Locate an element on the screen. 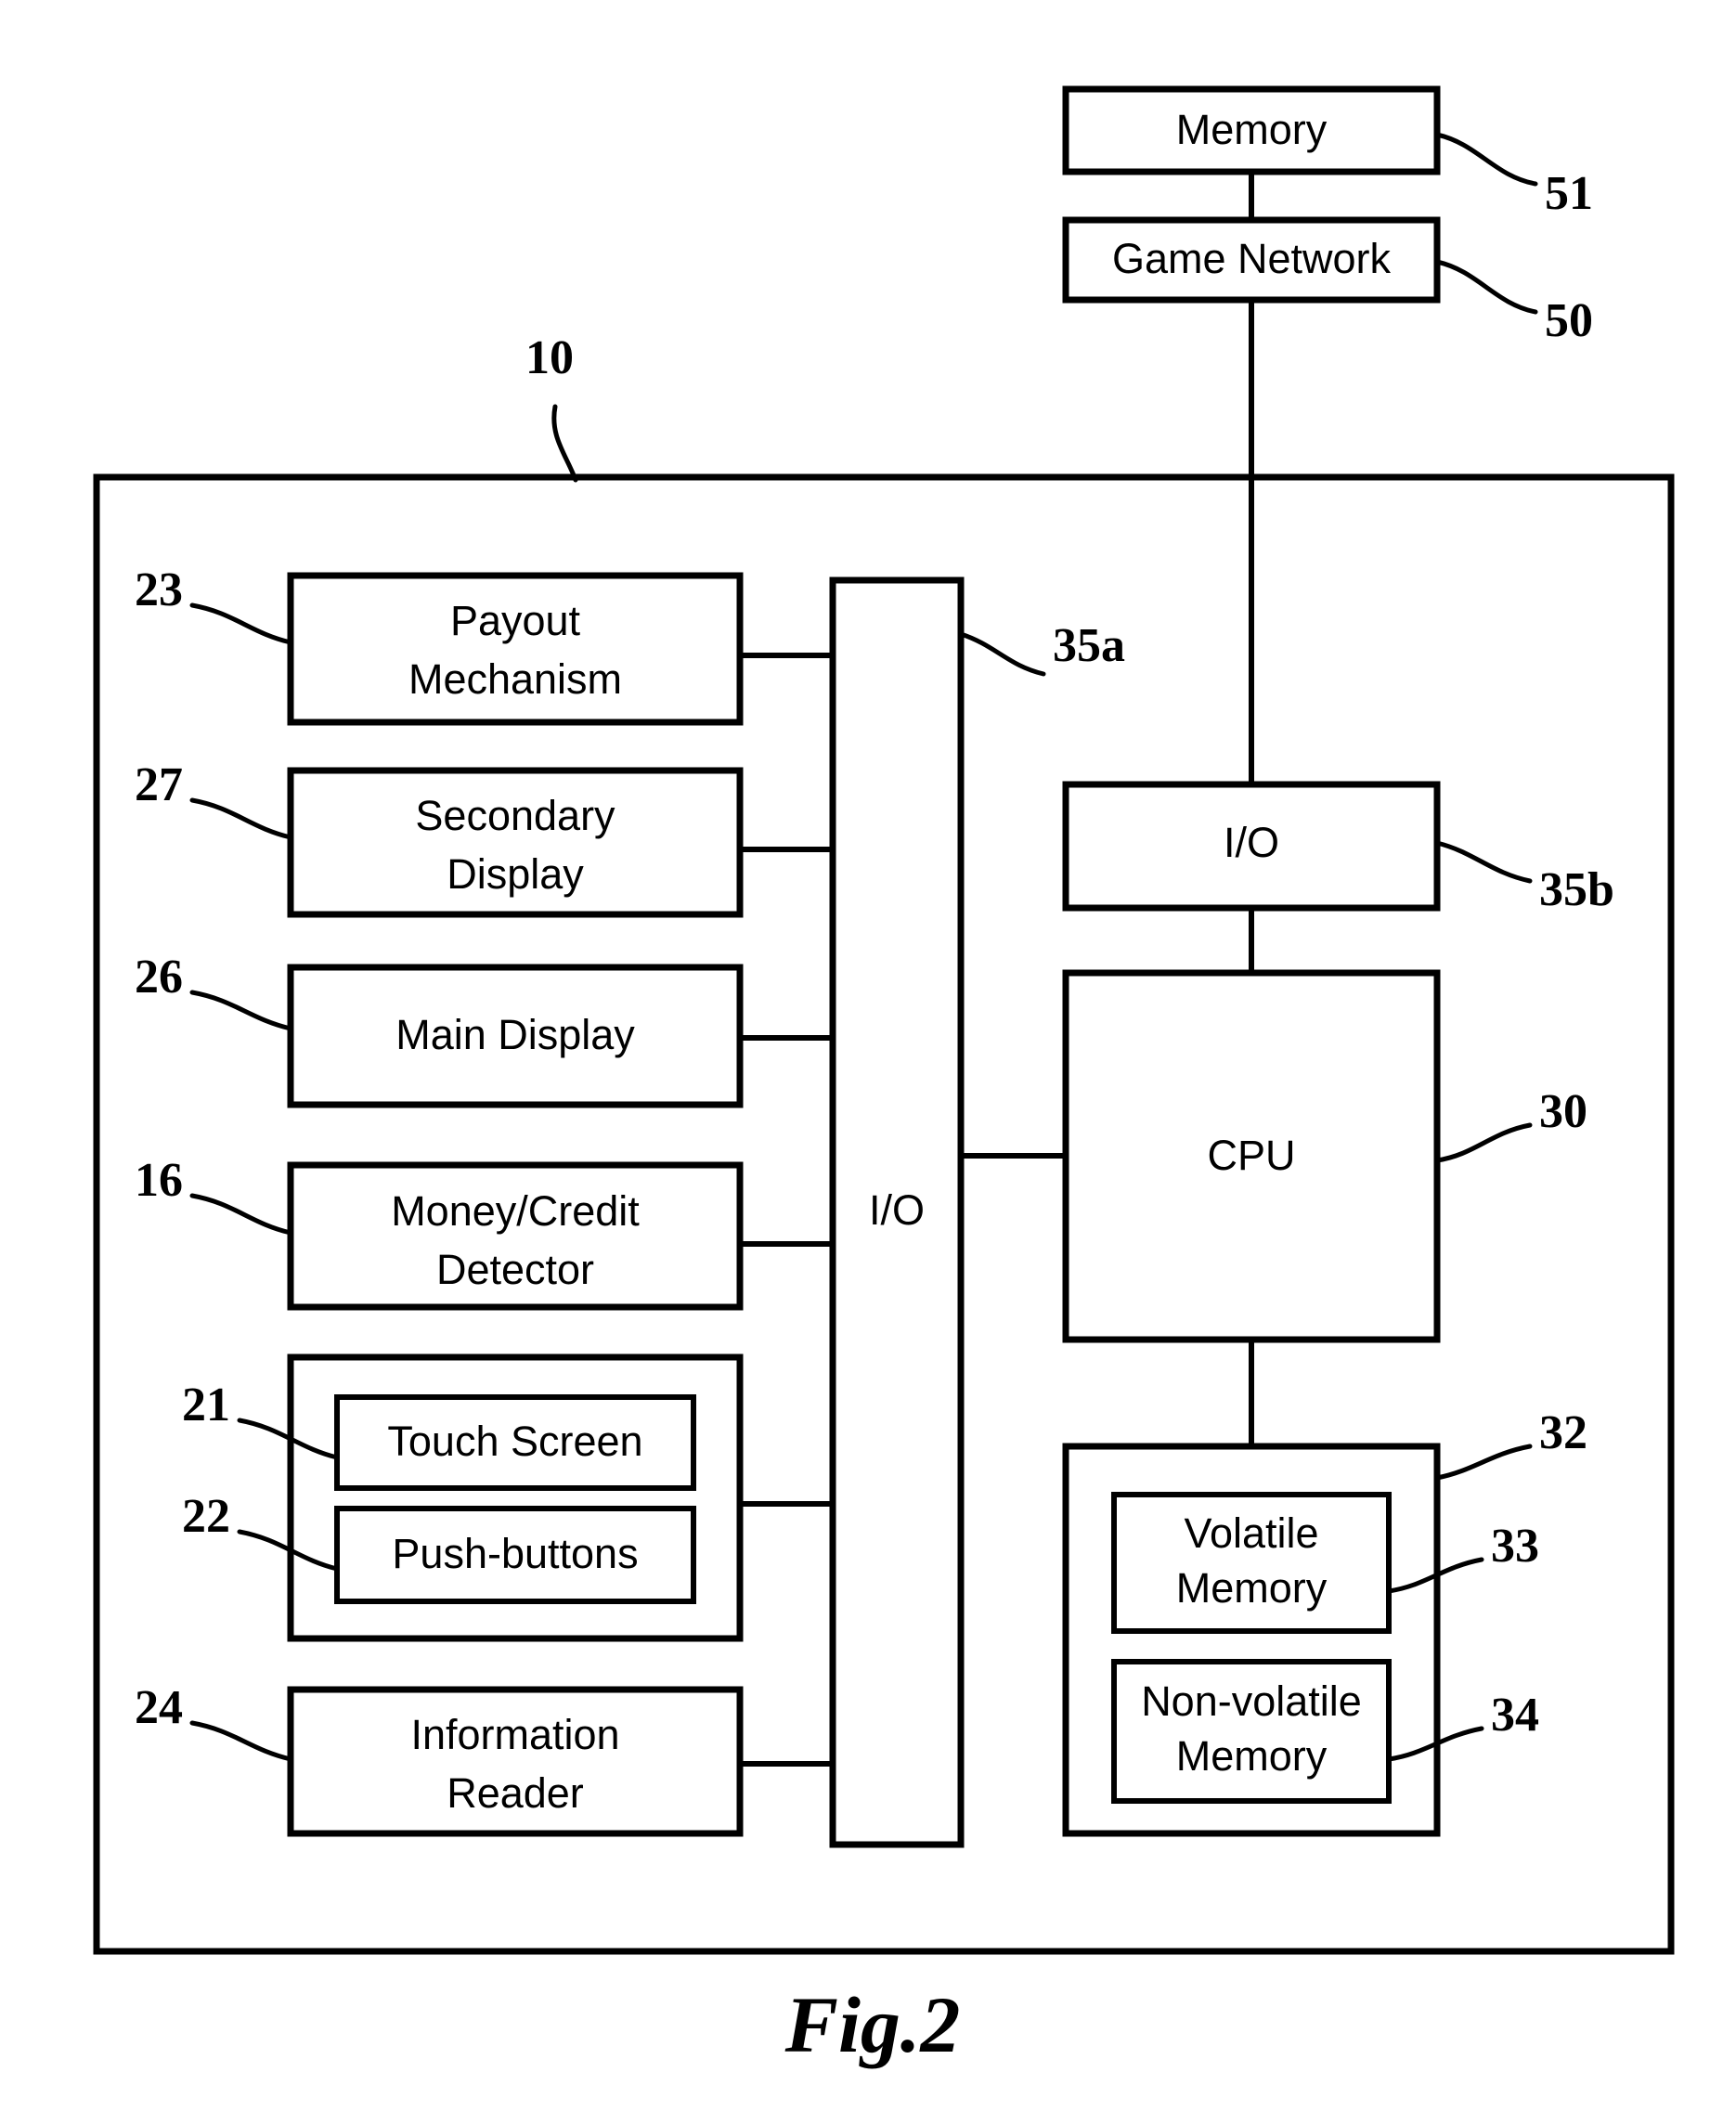 The image size is (1736, 2111). information-reader-label-line2: Reader is located at coordinates (515, 1793).